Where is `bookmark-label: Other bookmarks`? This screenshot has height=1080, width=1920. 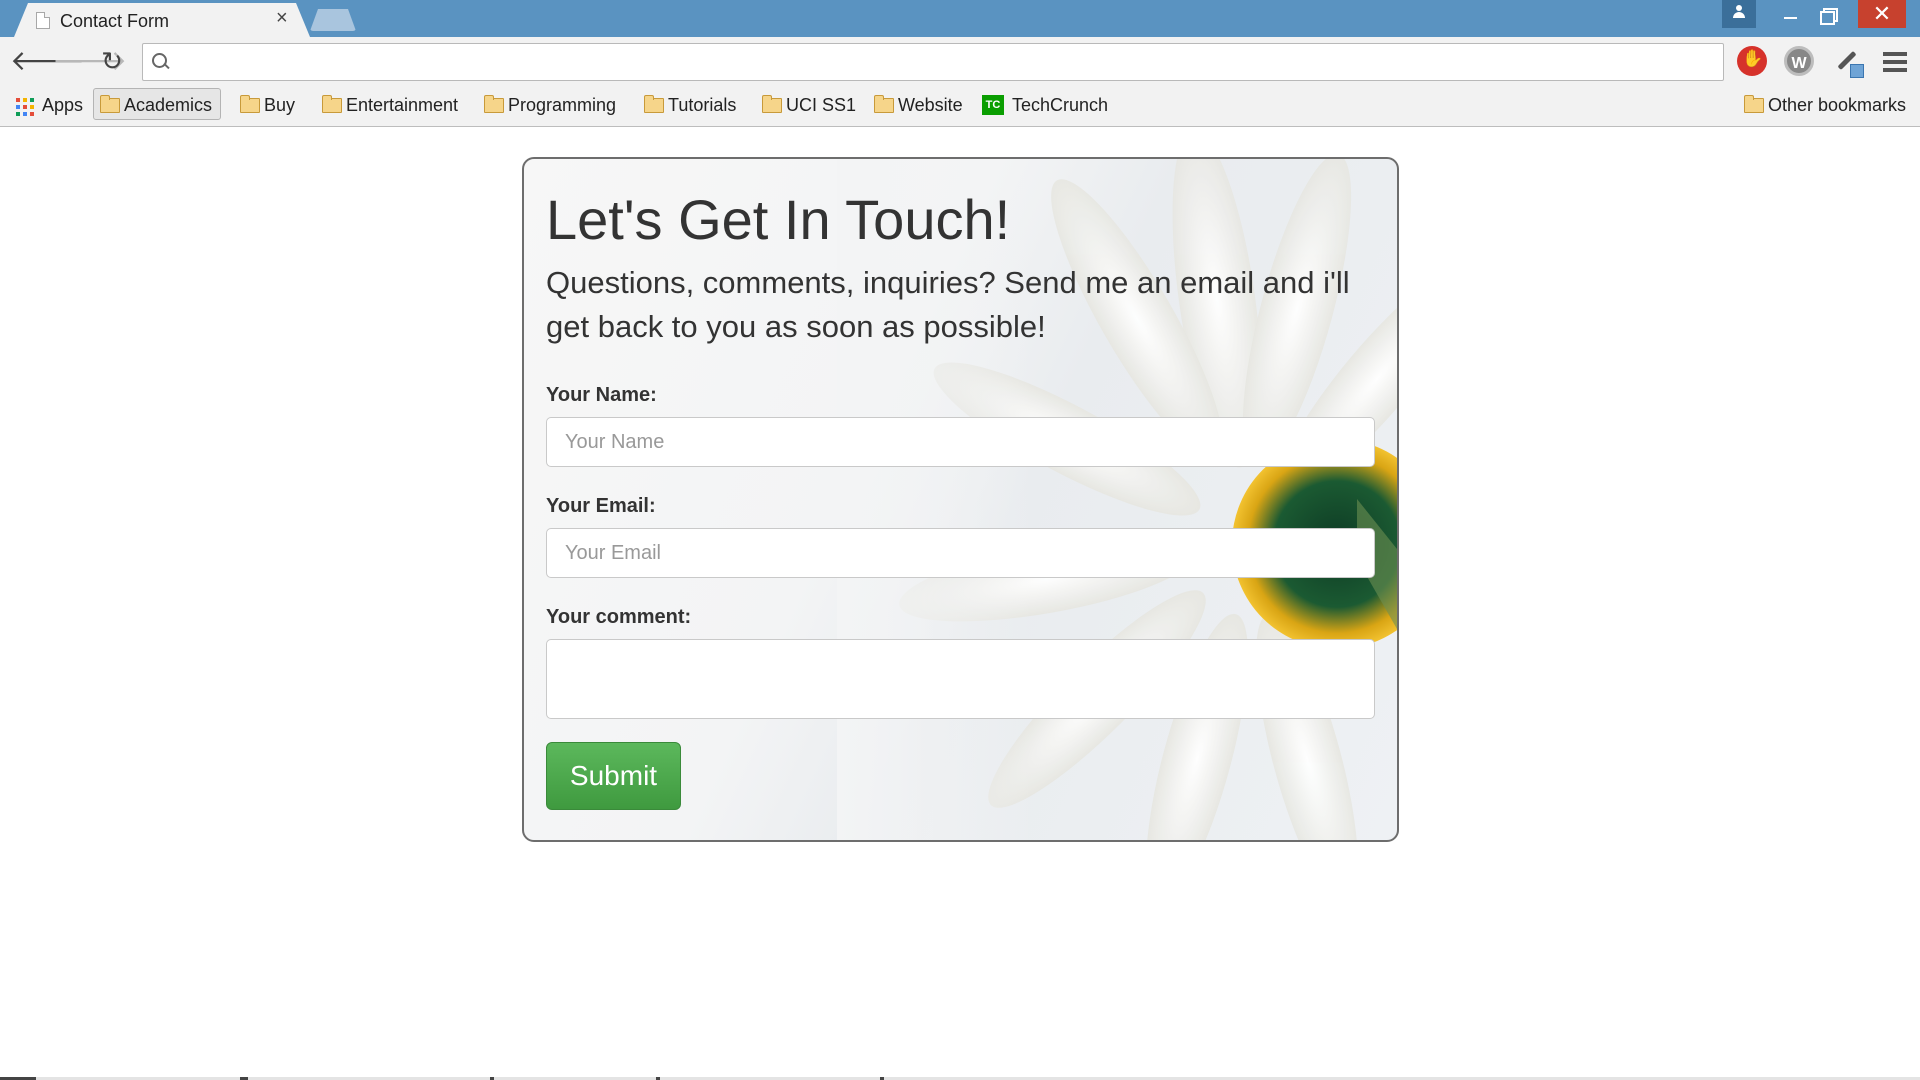 bookmark-label: Other bookmarks is located at coordinates (1837, 105).